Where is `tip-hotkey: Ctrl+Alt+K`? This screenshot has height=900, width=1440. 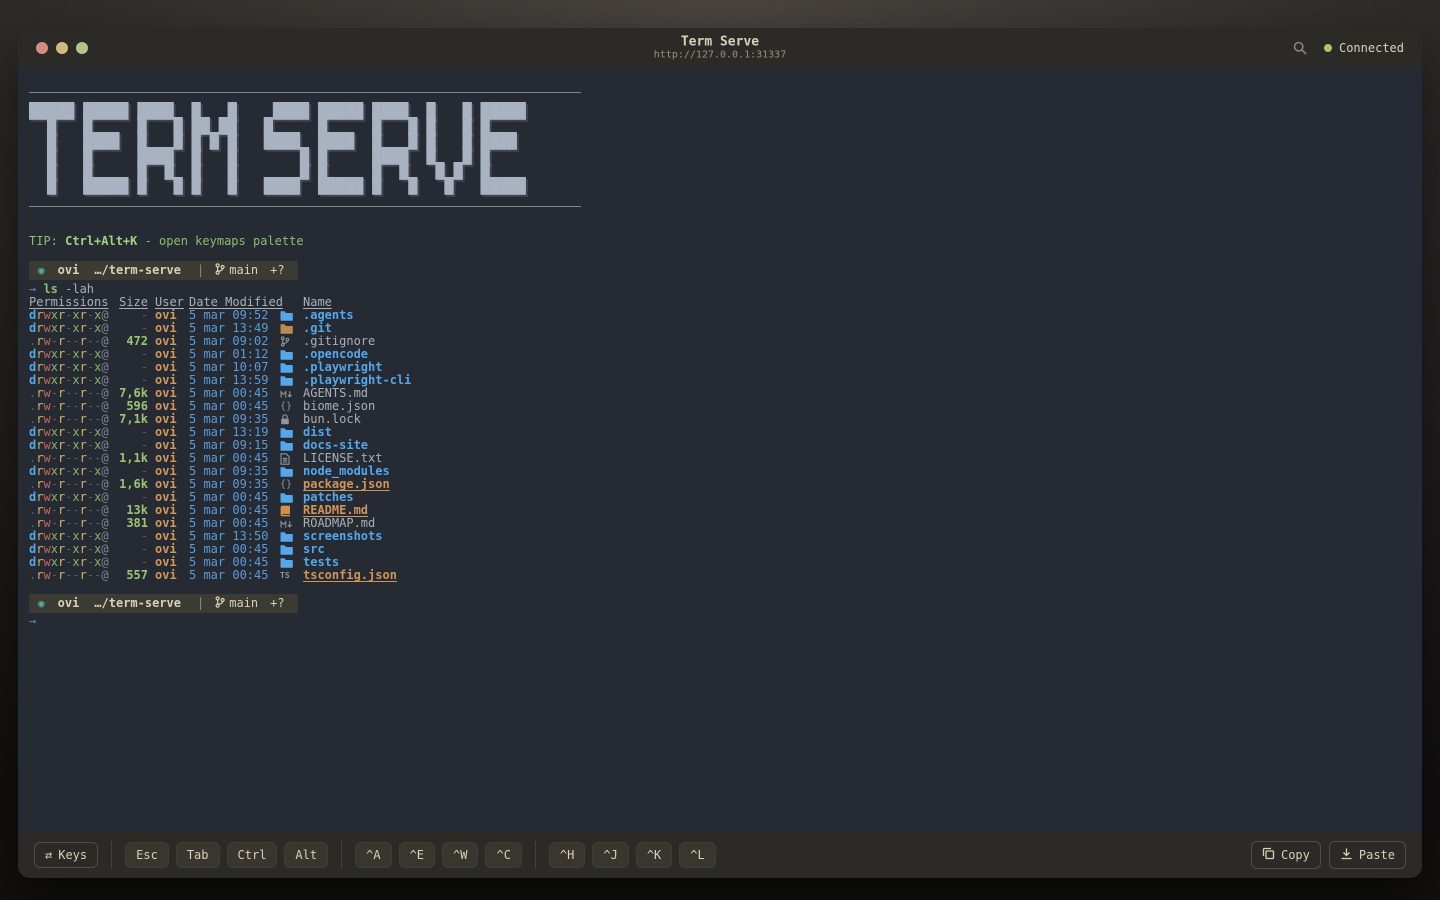
tip-hotkey: Ctrl+Alt+K is located at coordinates (101, 241).